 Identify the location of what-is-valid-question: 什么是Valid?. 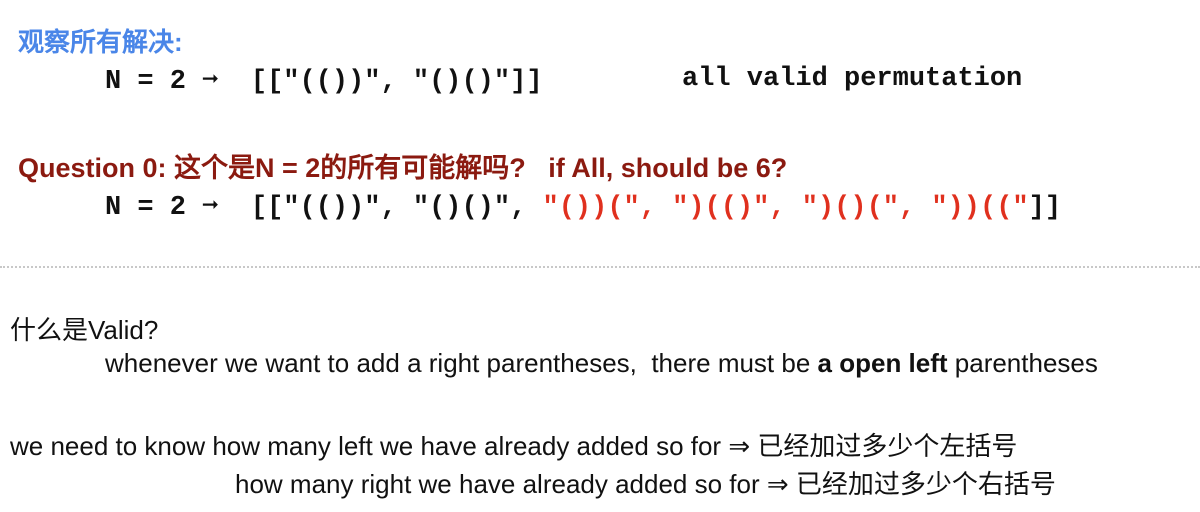
(84, 330).